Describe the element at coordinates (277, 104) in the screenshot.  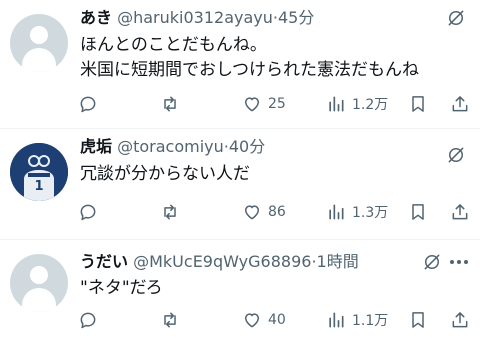
I see `like-count: 25` at that location.